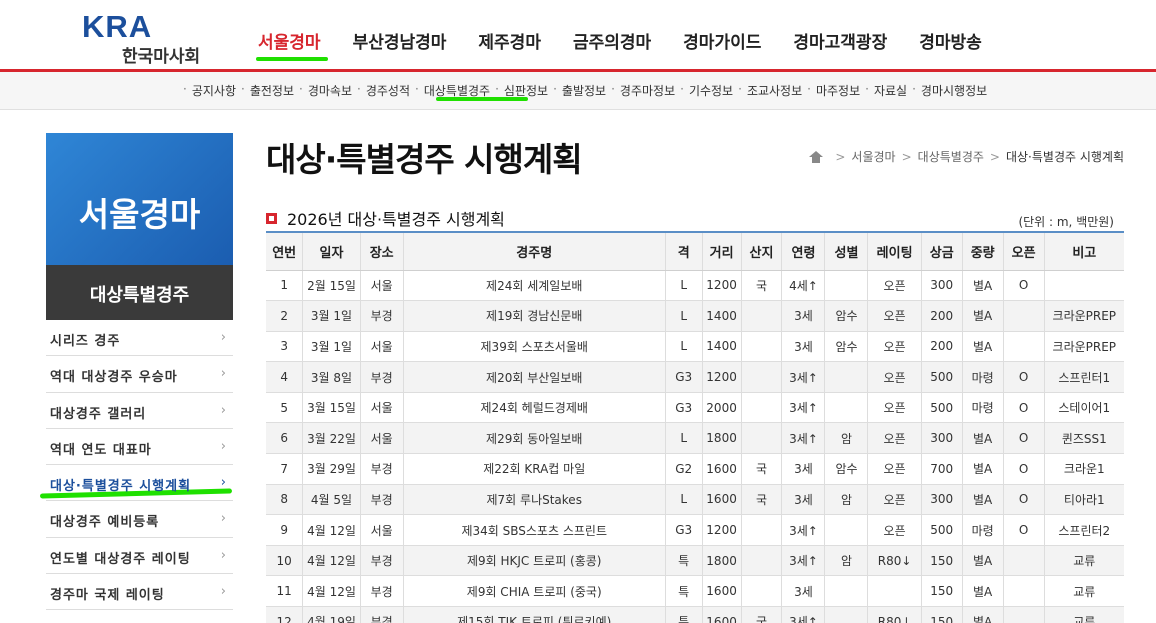 The width and height of the screenshot is (1156, 623). What do you see at coordinates (721, 316) in the screenshot?
I see `table-cell: 1400` at bounding box center [721, 316].